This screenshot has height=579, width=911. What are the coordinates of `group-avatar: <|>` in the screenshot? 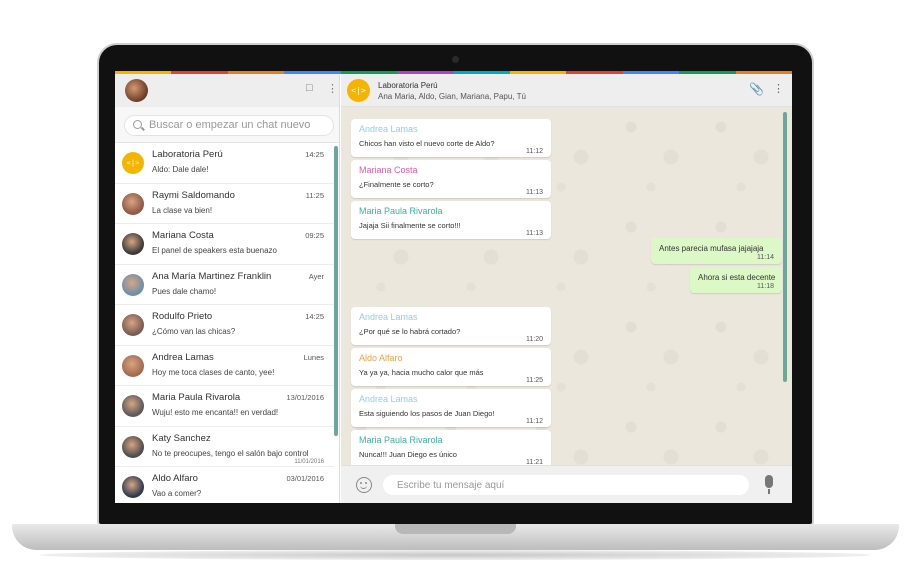 It's located at (358, 90).